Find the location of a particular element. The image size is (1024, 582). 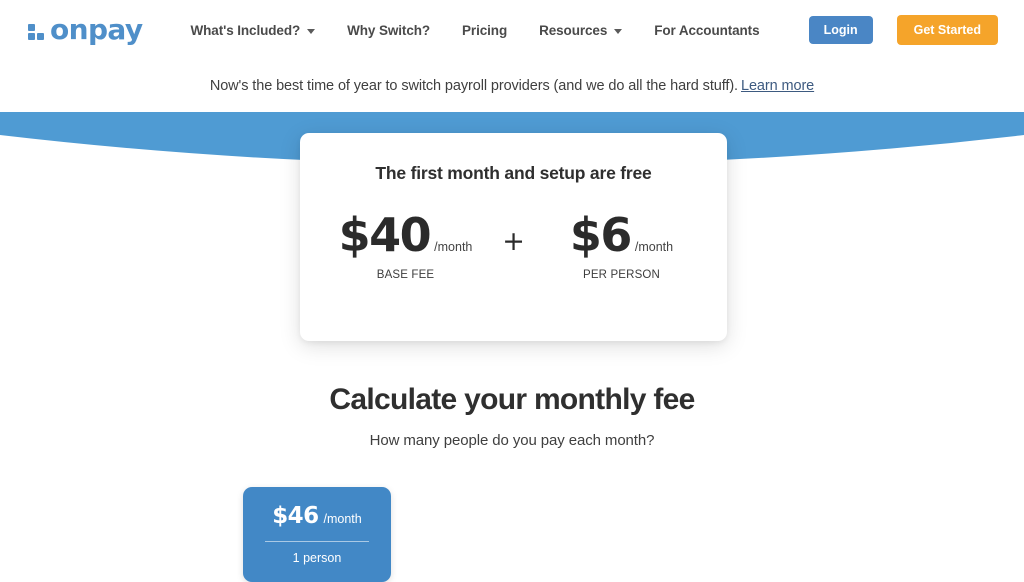

tooltip-people-count: 1 person is located at coordinates (317, 558).